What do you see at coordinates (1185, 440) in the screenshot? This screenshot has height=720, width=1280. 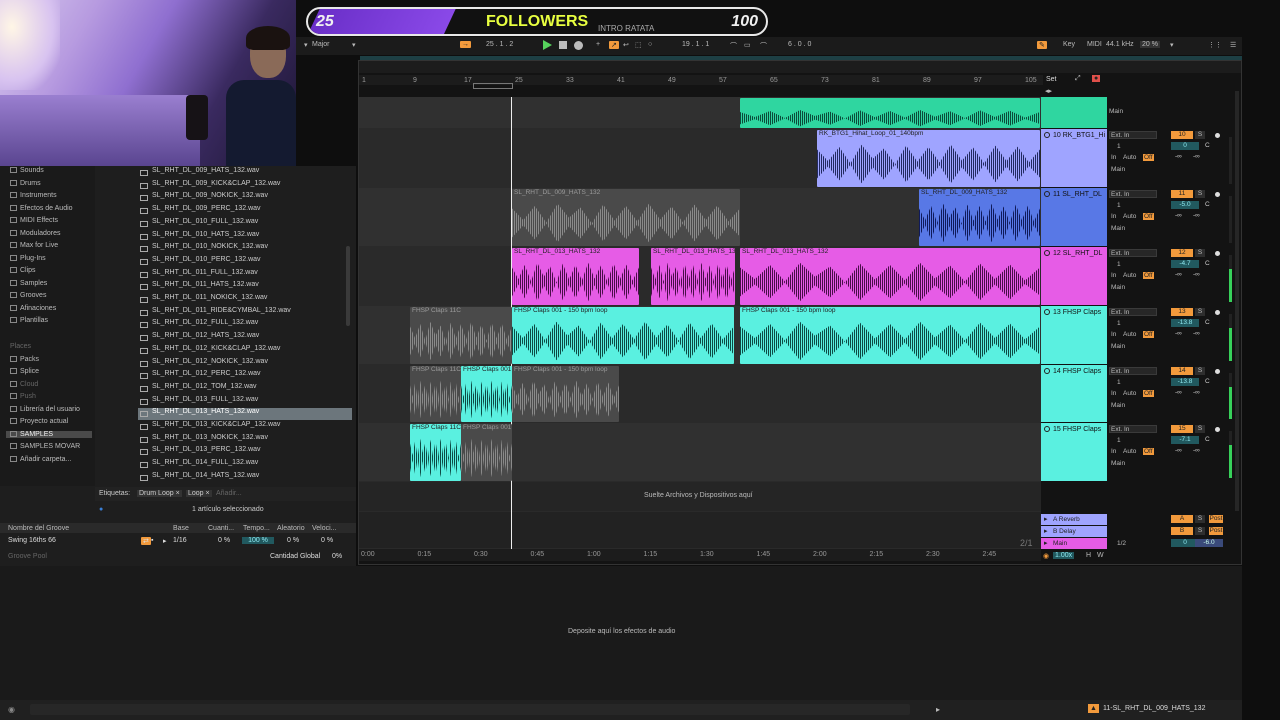 I see `volume-field: -7.1` at bounding box center [1185, 440].